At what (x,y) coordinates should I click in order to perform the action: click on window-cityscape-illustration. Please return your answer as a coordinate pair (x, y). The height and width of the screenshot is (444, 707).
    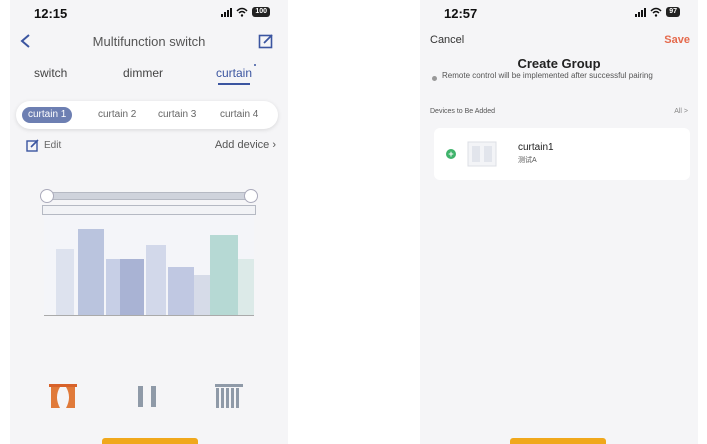
    Looking at the image, I should click on (149, 265).